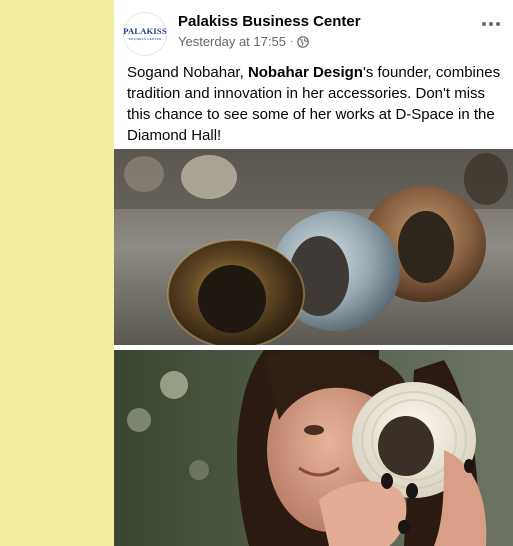 The image size is (513, 546). Describe the element at coordinates (491, 24) in the screenshot. I see `more-options-icon` at that location.